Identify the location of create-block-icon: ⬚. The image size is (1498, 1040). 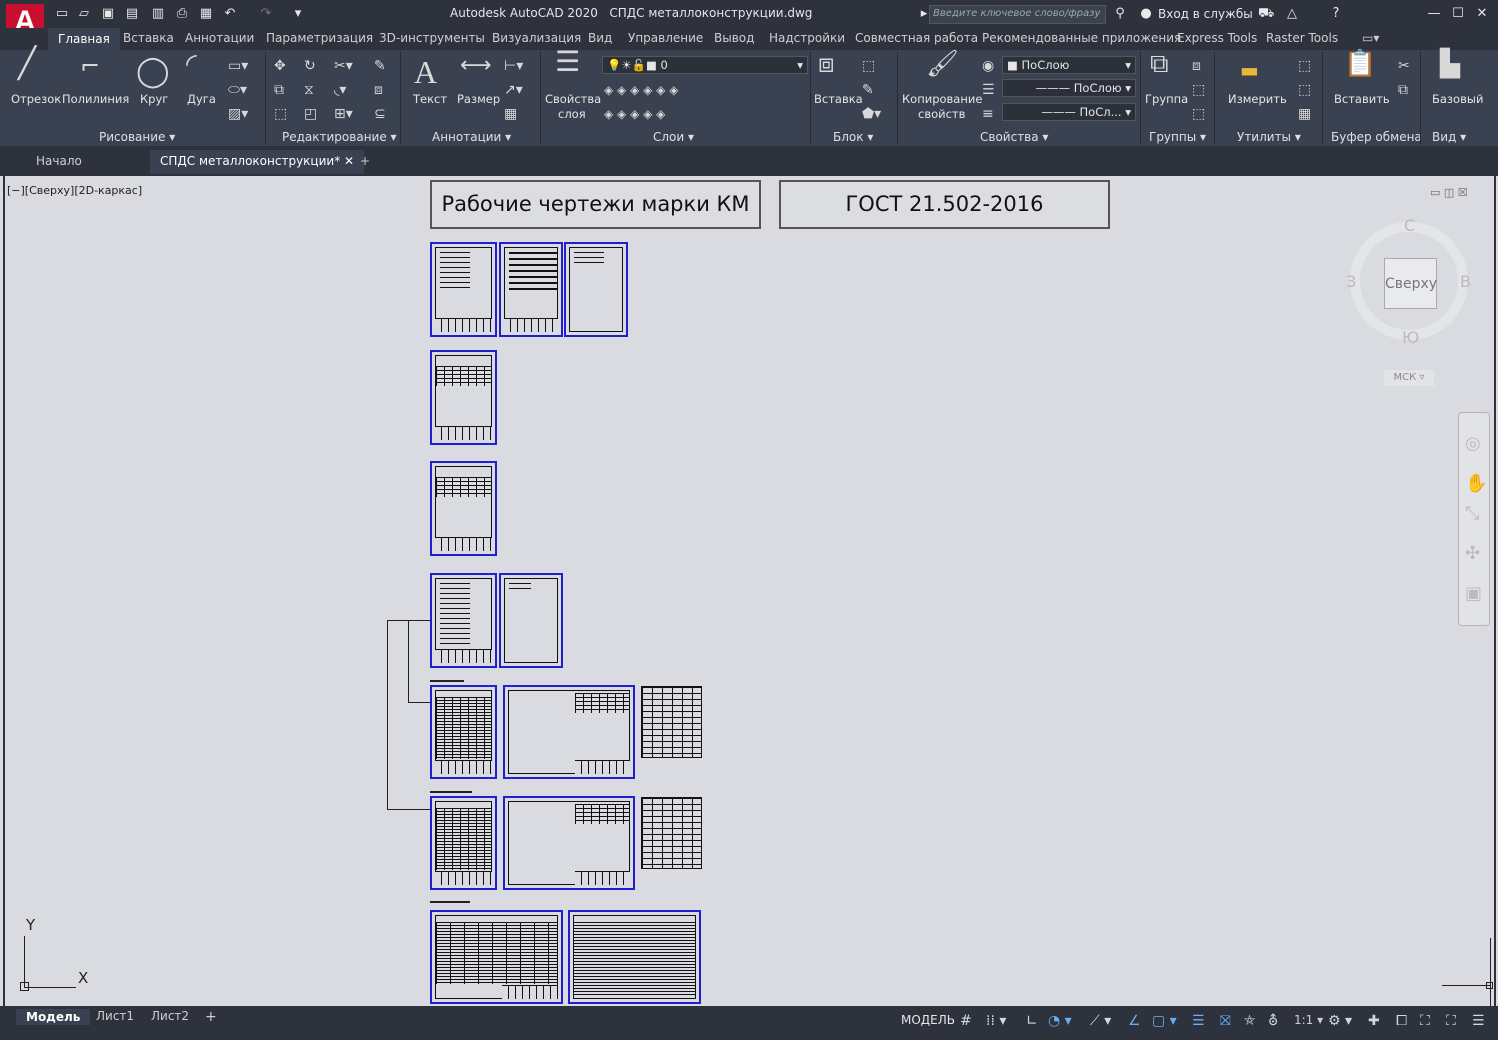
(868, 66).